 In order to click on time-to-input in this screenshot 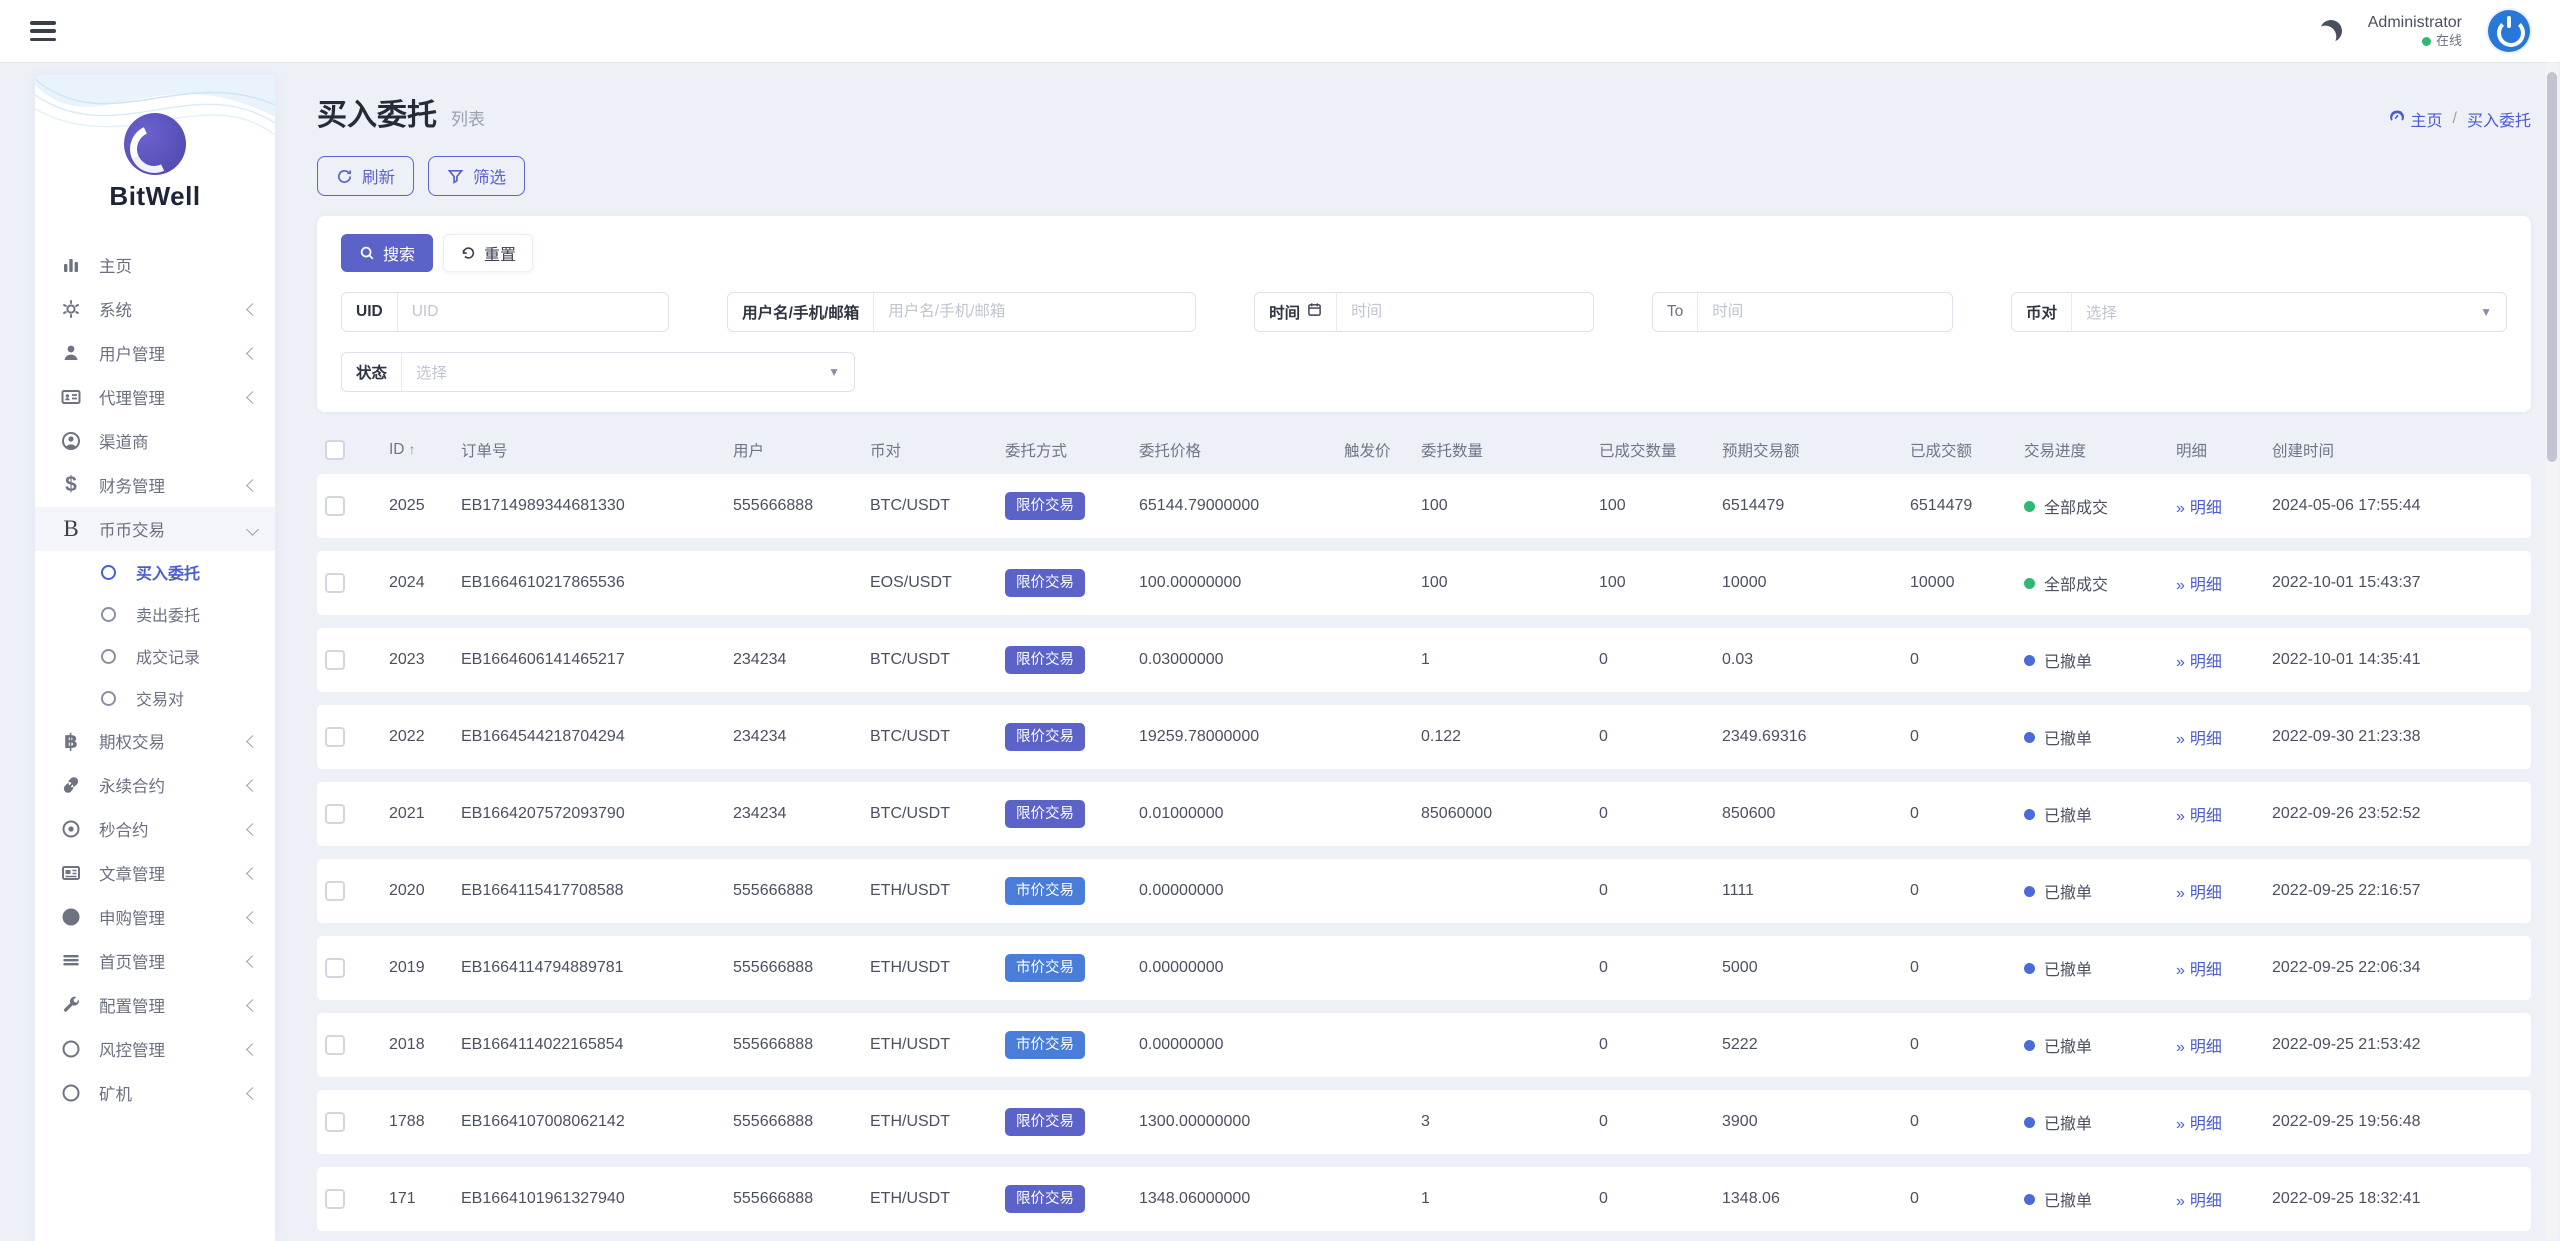, I will do `click(1825, 312)`.